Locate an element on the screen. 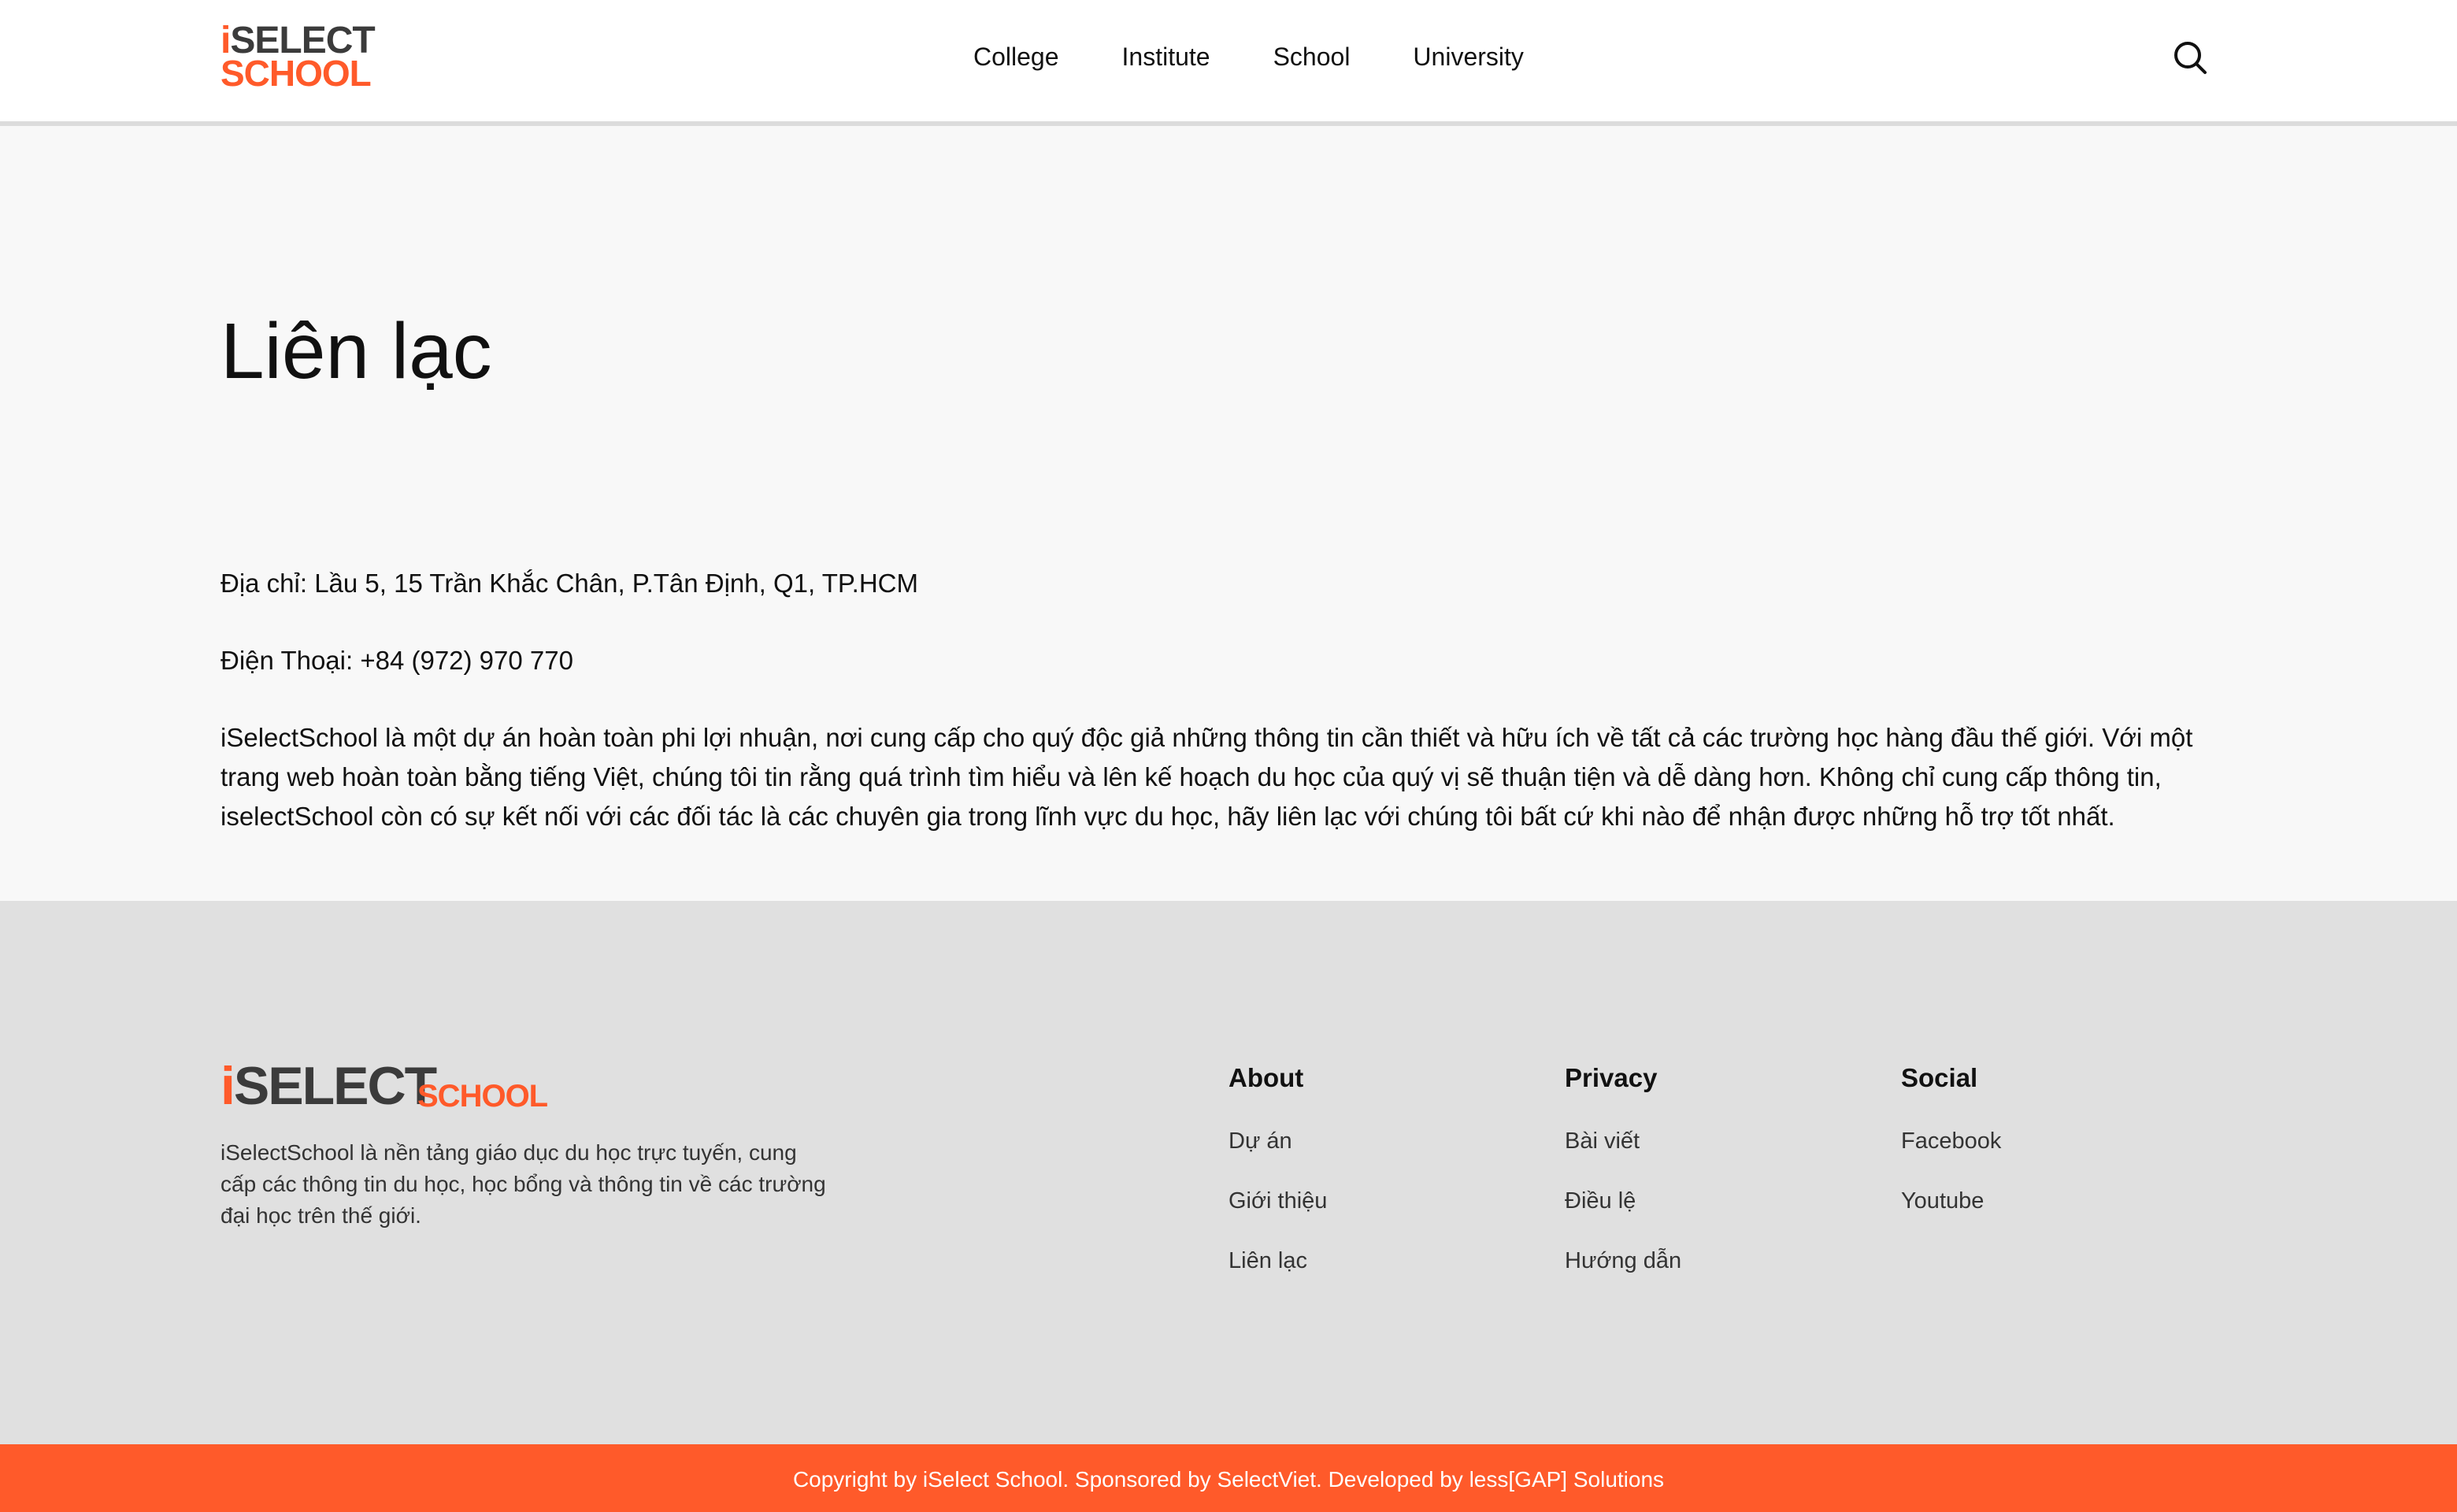 The image size is (2457, 1512). footer-logo-word-select: SELECT is located at coordinates (335, 1086).